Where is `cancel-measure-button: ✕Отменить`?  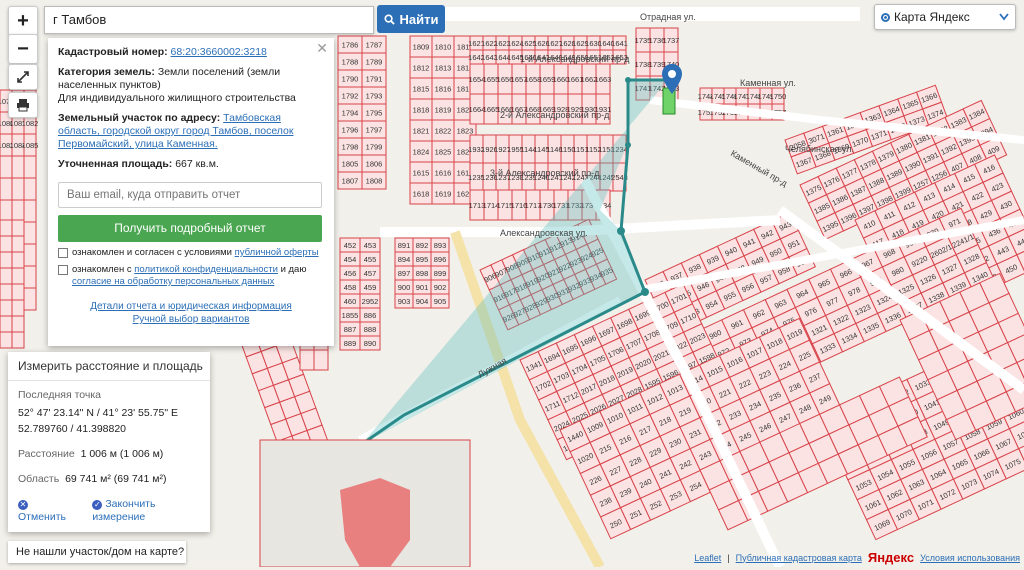 cancel-measure-button: ✕Отменить is located at coordinates (48, 511).